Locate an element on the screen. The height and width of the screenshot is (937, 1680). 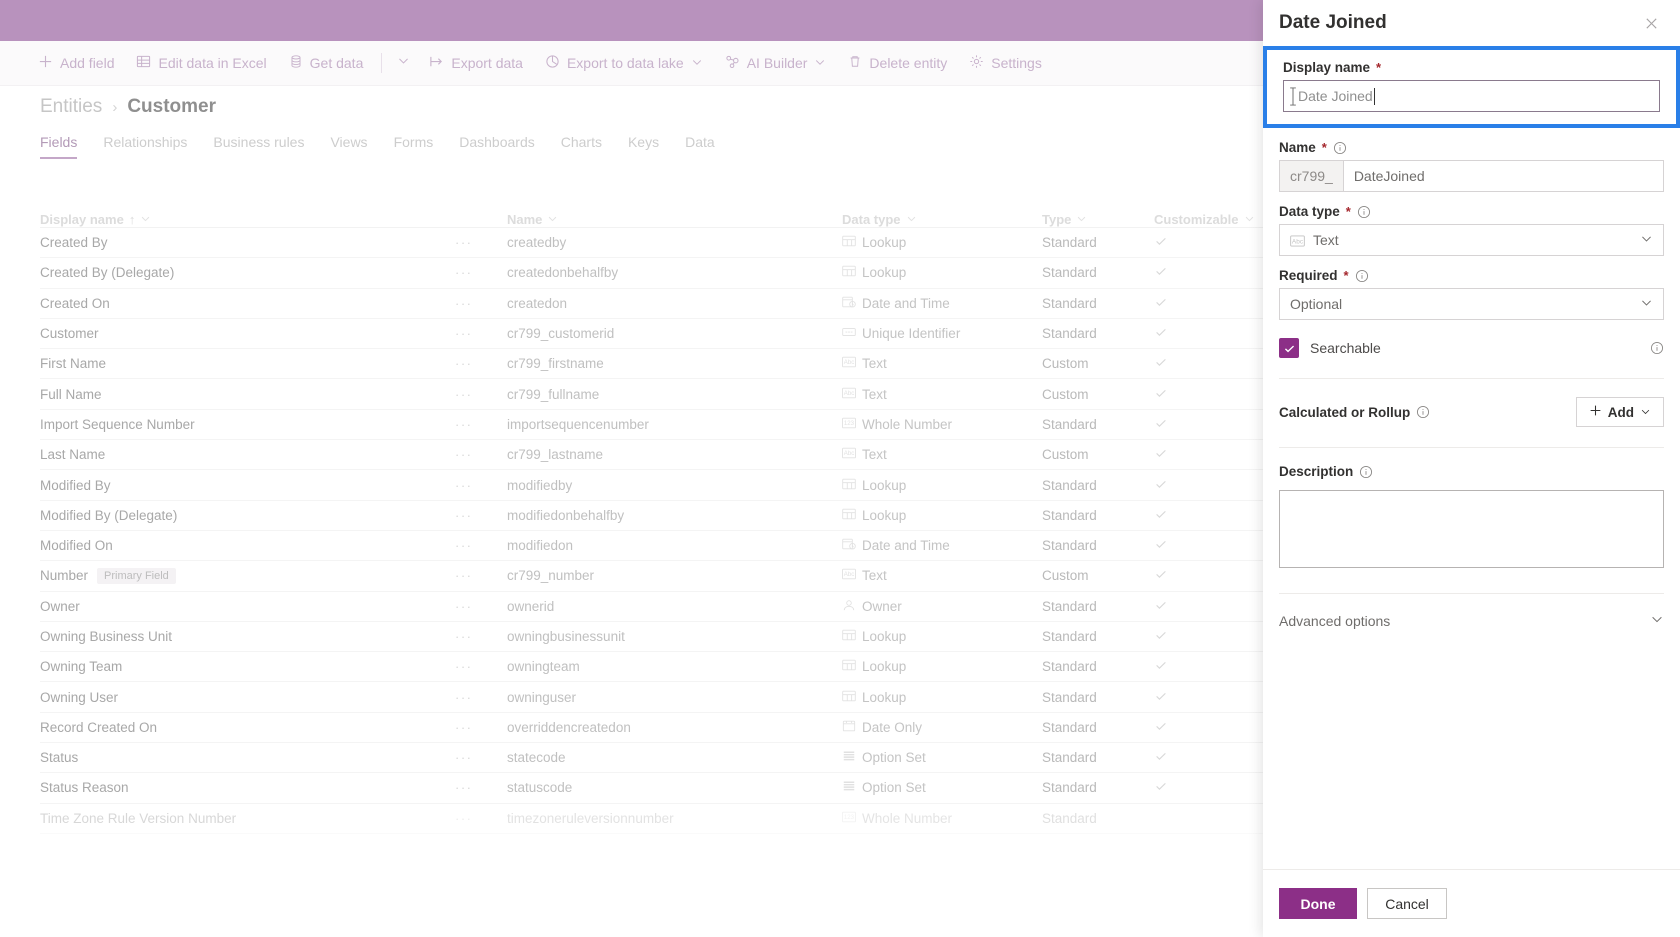
cell-display-name: Created On is located at coordinates (247, 303).